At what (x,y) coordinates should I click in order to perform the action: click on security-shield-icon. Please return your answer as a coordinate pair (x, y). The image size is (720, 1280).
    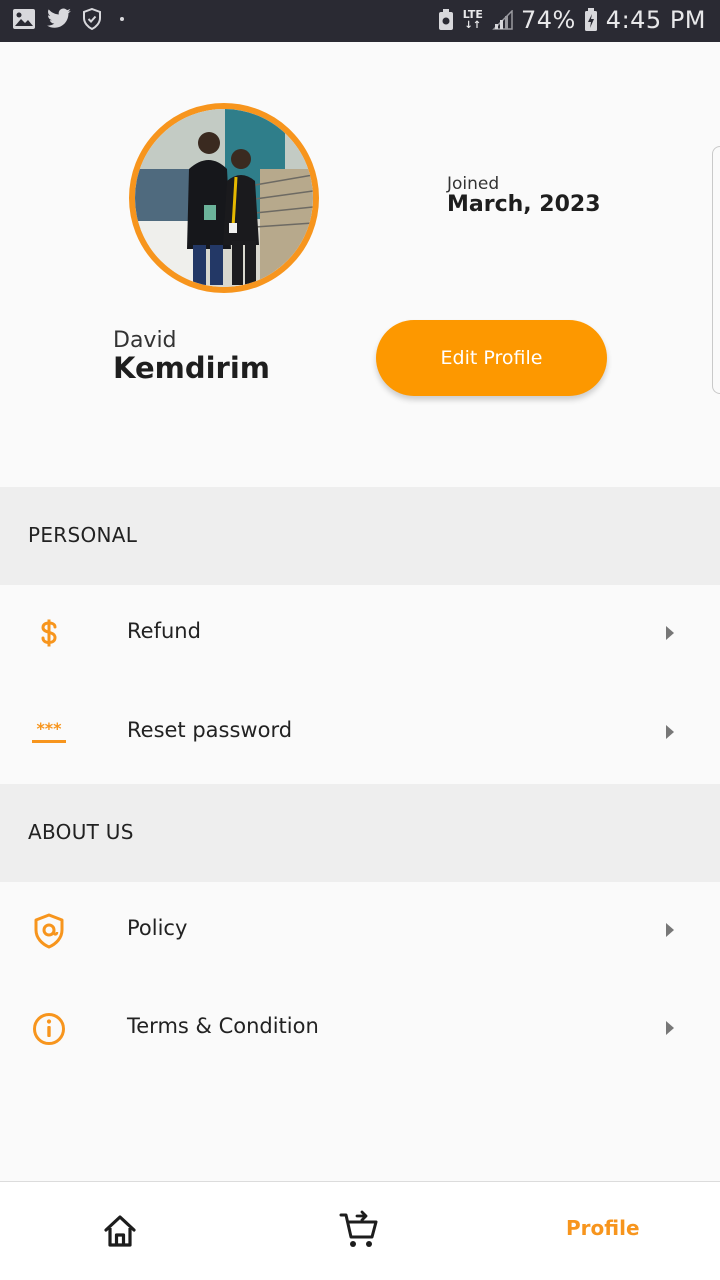
    Looking at the image, I should click on (92, 19).